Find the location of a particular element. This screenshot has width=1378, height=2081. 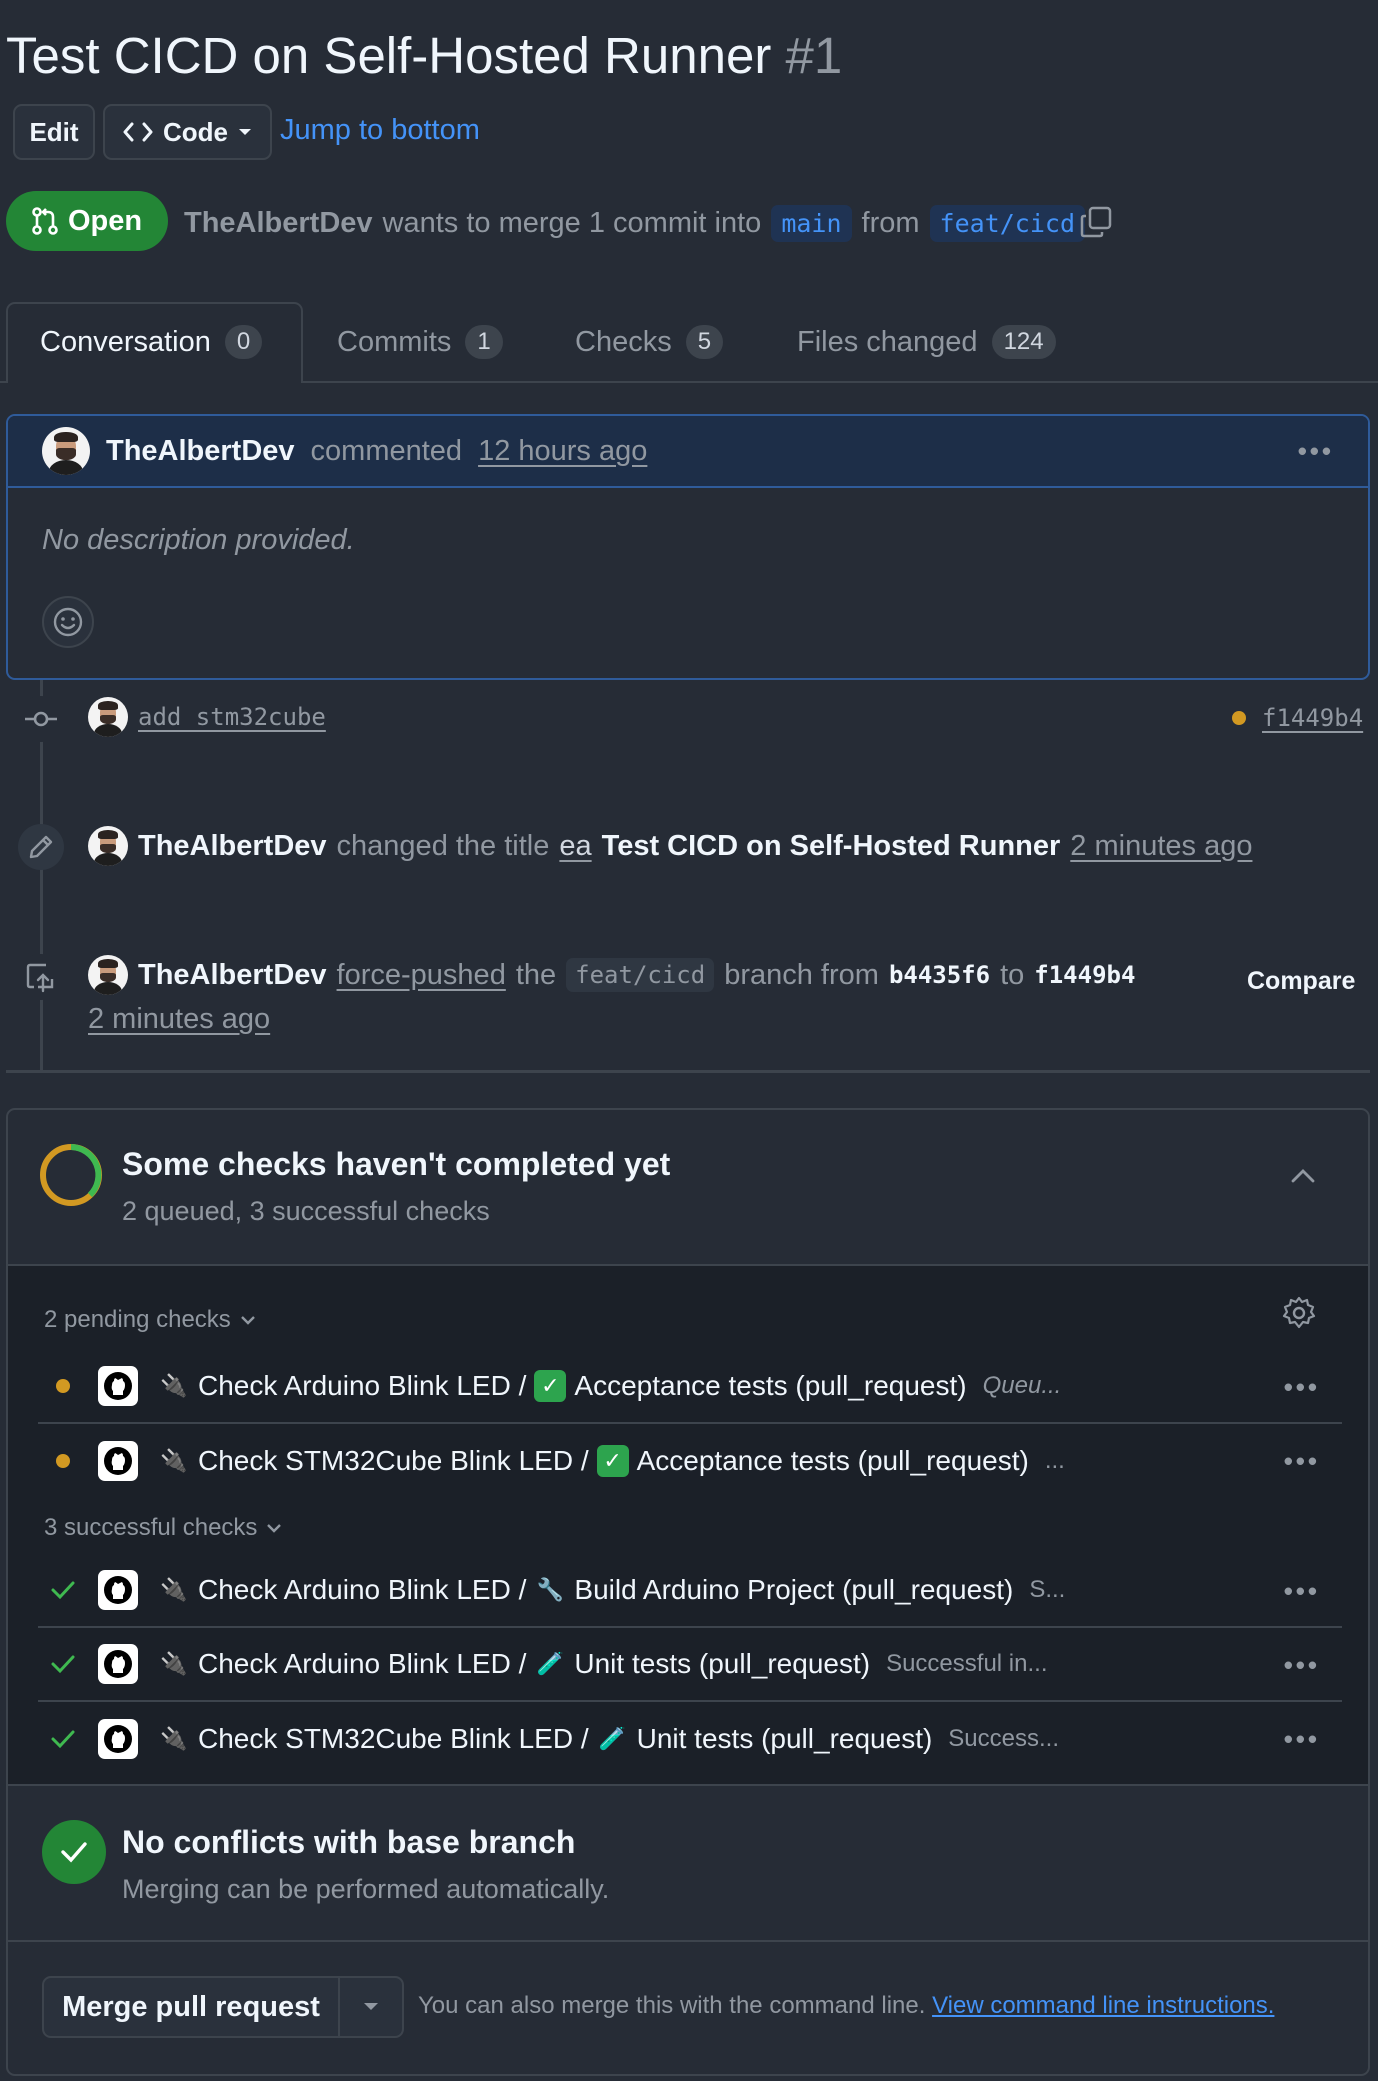

force-pushed-link: force-pushed is located at coordinates (421, 975).